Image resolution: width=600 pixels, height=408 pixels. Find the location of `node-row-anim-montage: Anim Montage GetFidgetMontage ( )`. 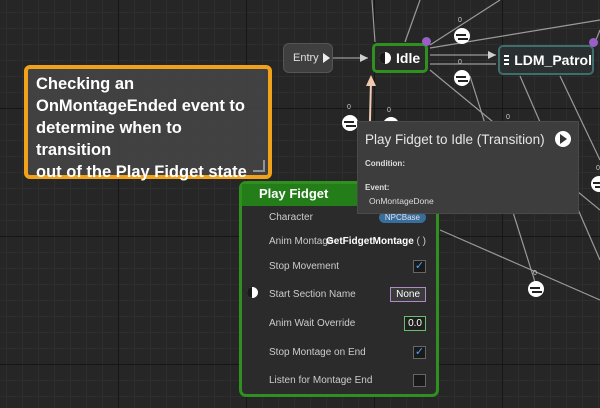

node-row-anim-montage: Anim Montage GetFidgetMontage ( ) is located at coordinates (347, 241).